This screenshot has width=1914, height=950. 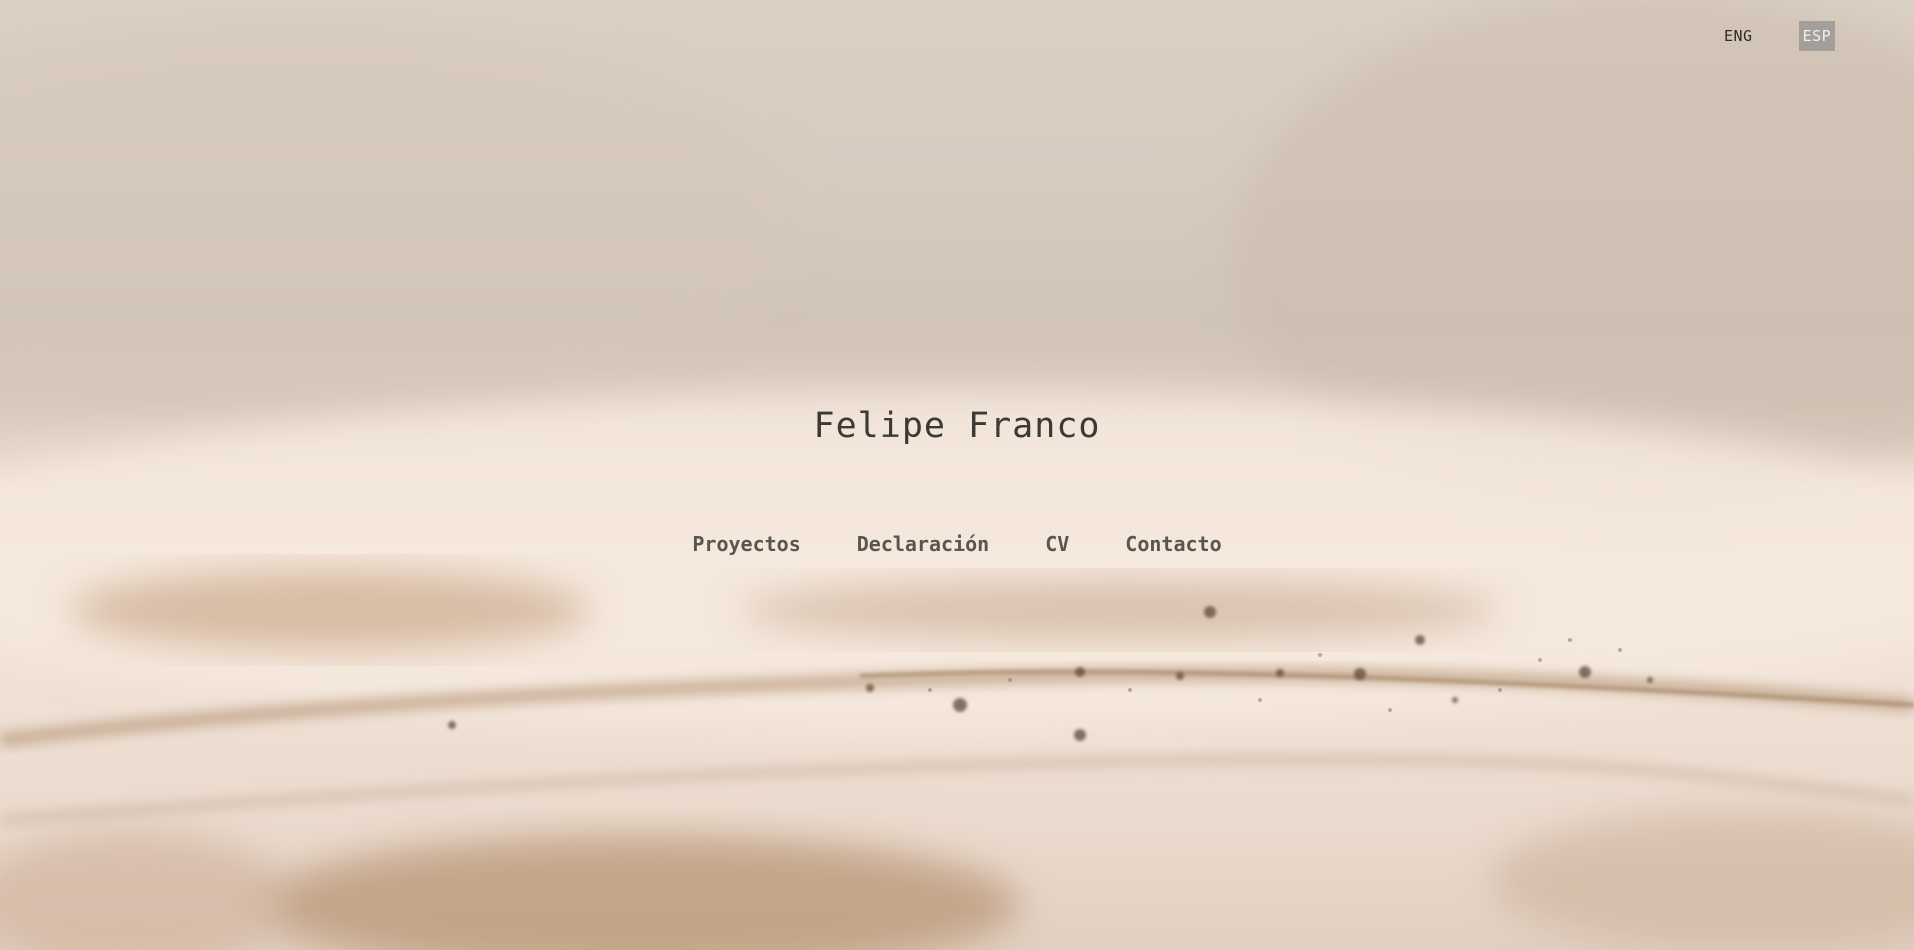 What do you see at coordinates (1173, 544) in the screenshot?
I see `nav-link-contacto: Contacto` at bounding box center [1173, 544].